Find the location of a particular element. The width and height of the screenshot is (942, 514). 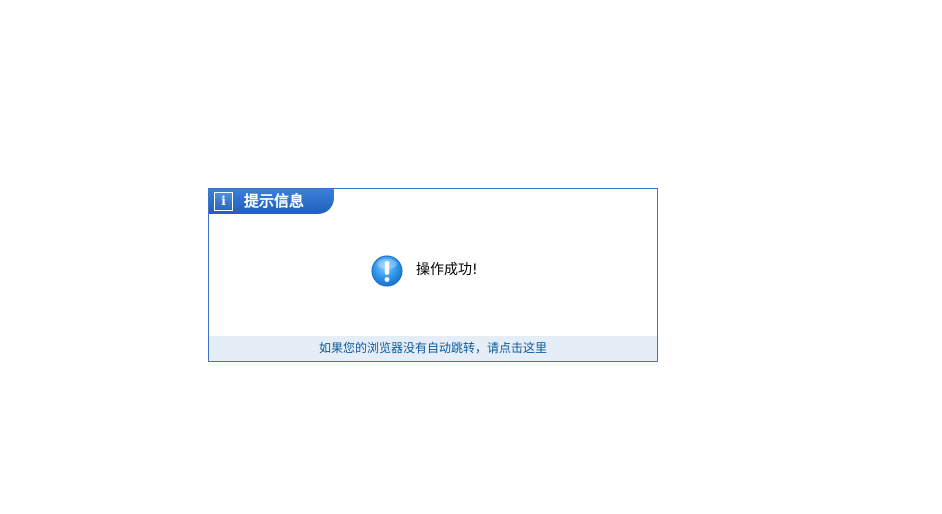

message-body: 操作成功! is located at coordinates (433, 275).